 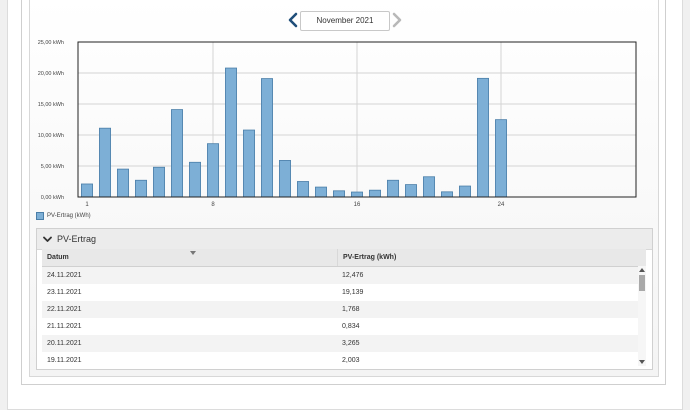 What do you see at coordinates (353, 292) in the screenshot?
I see `cell-value: 19,139` at bounding box center [353, 292].